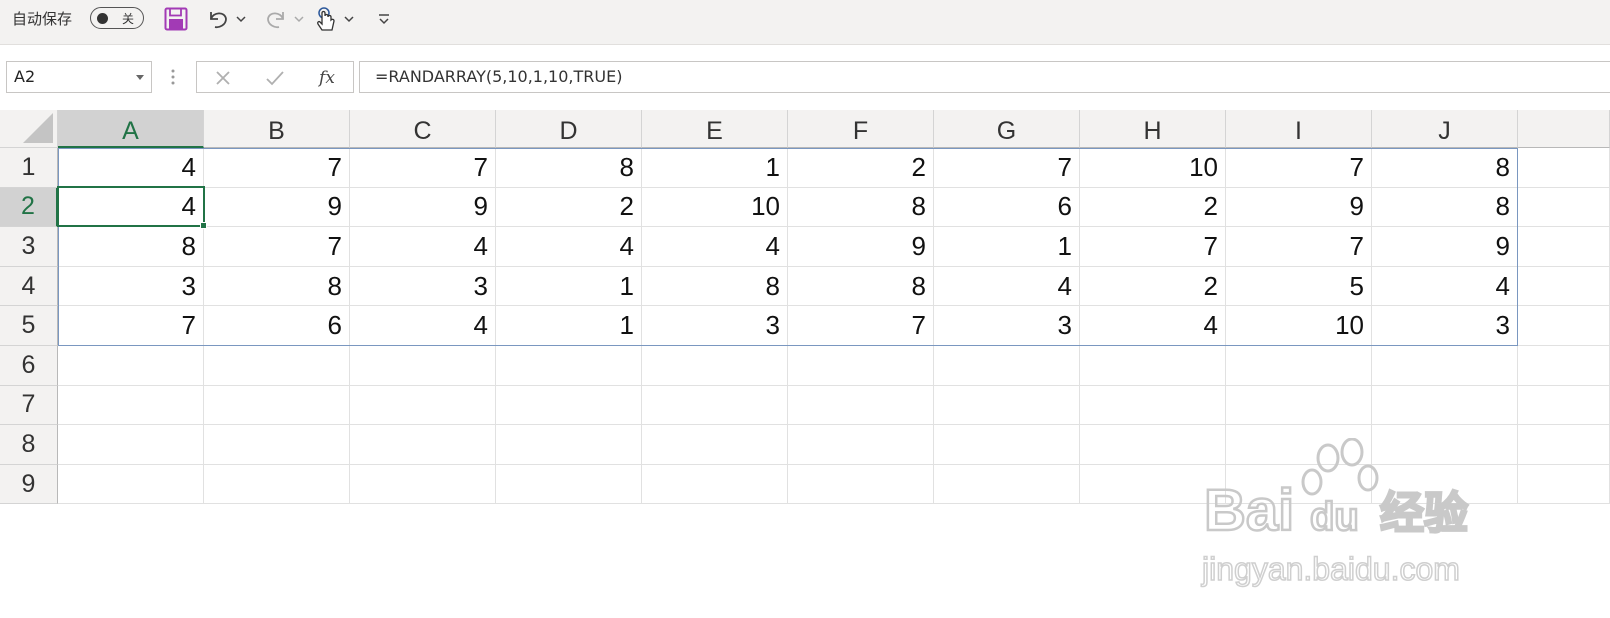 The image size is (1610, 618). What do you see at coordinates (715, 326) in the screenshot?
I see `cell-e5: 3` at bounding box center [715, 326].